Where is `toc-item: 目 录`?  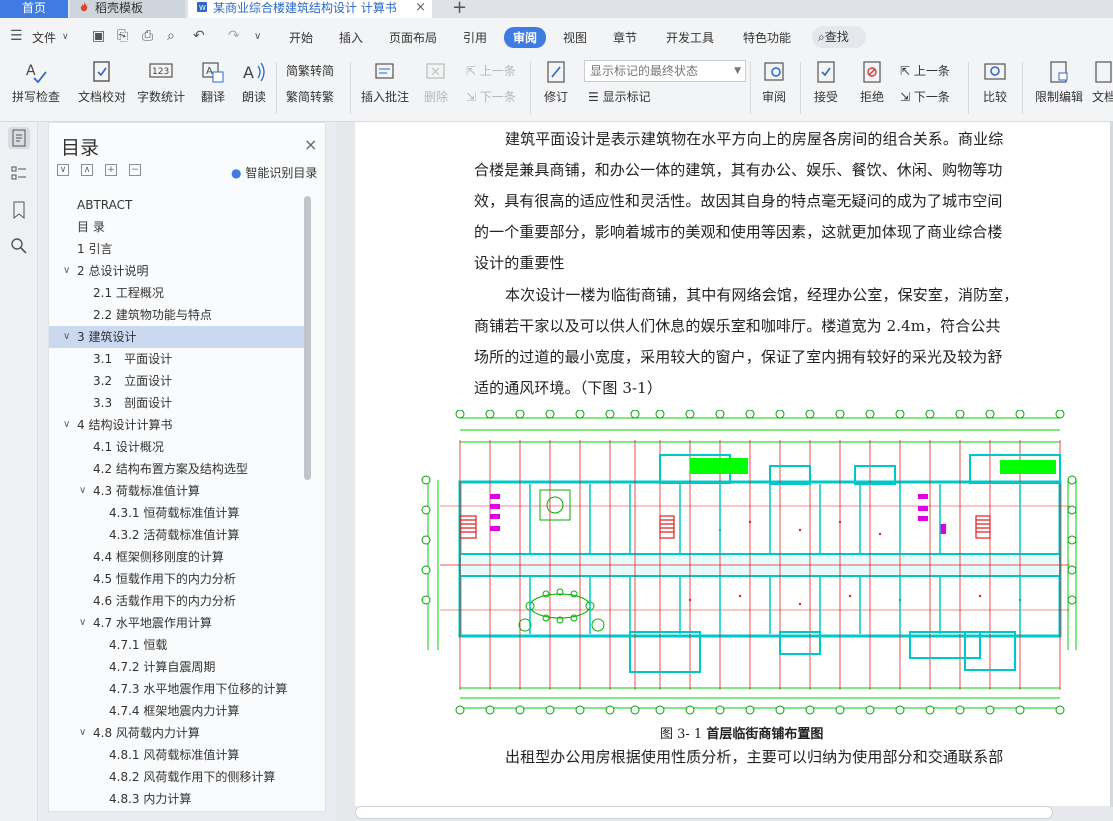 toc-item: 目 录 is located at coordinates (177, 227).